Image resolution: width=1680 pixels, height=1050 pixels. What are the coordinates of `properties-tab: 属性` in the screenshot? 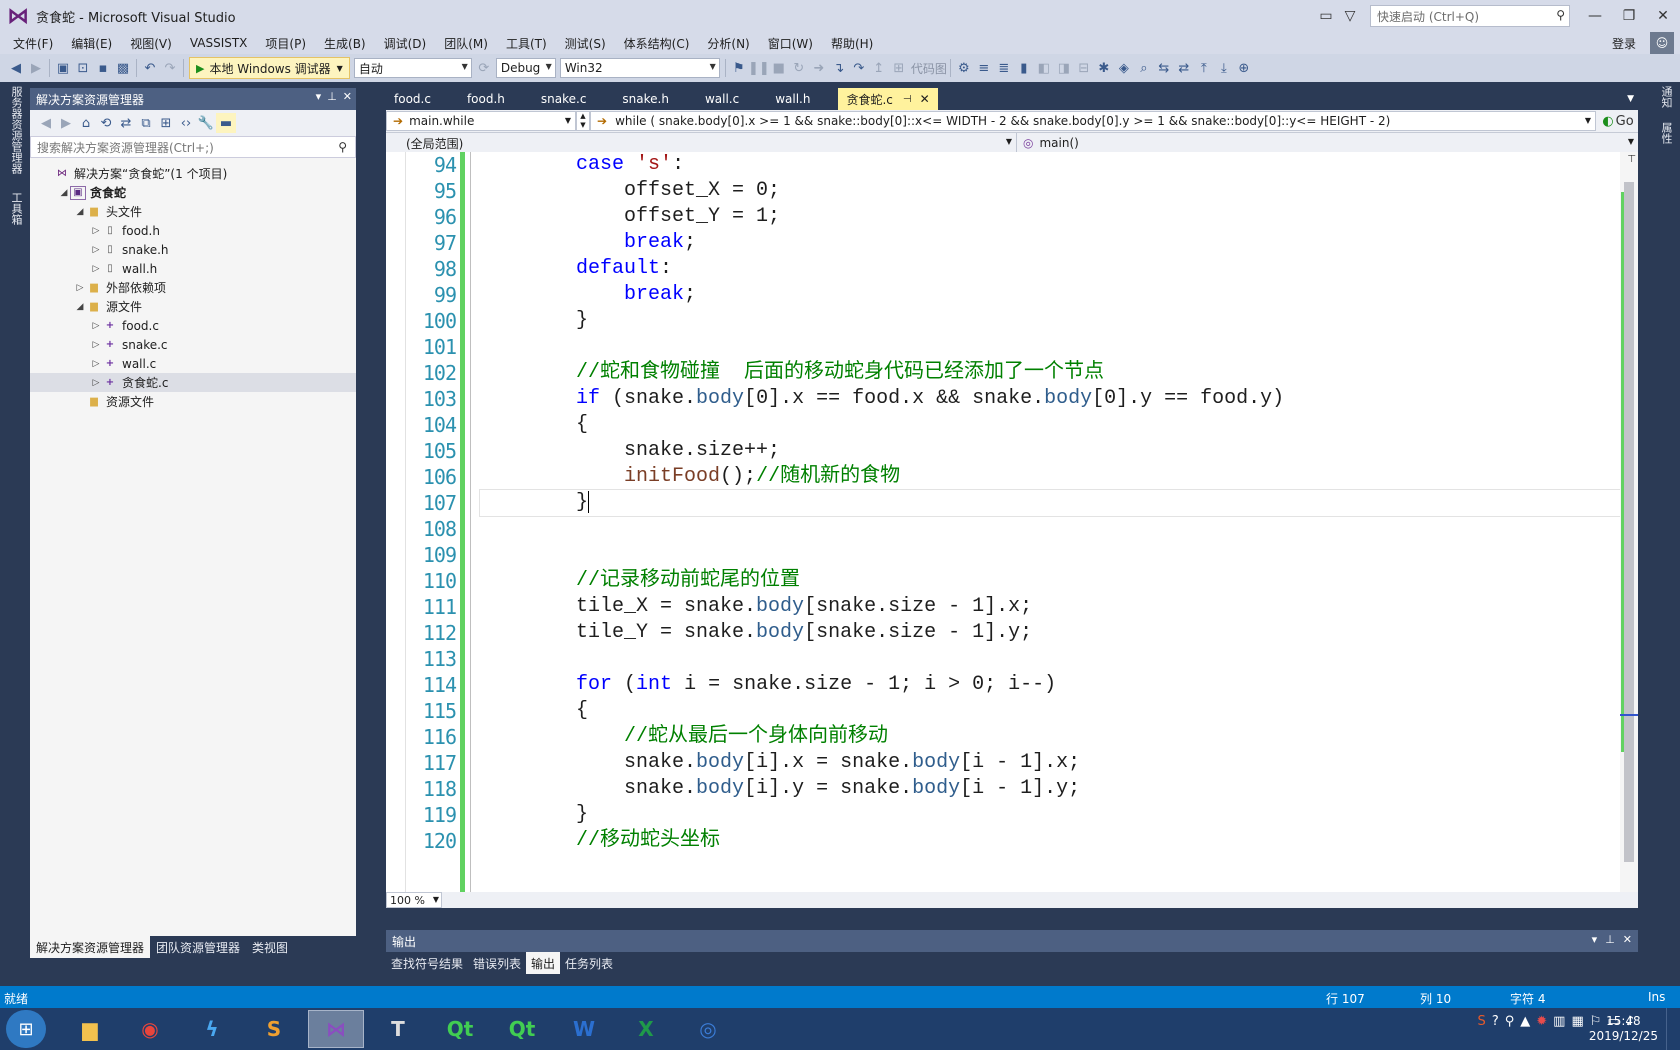 It's located at (1665, 133).